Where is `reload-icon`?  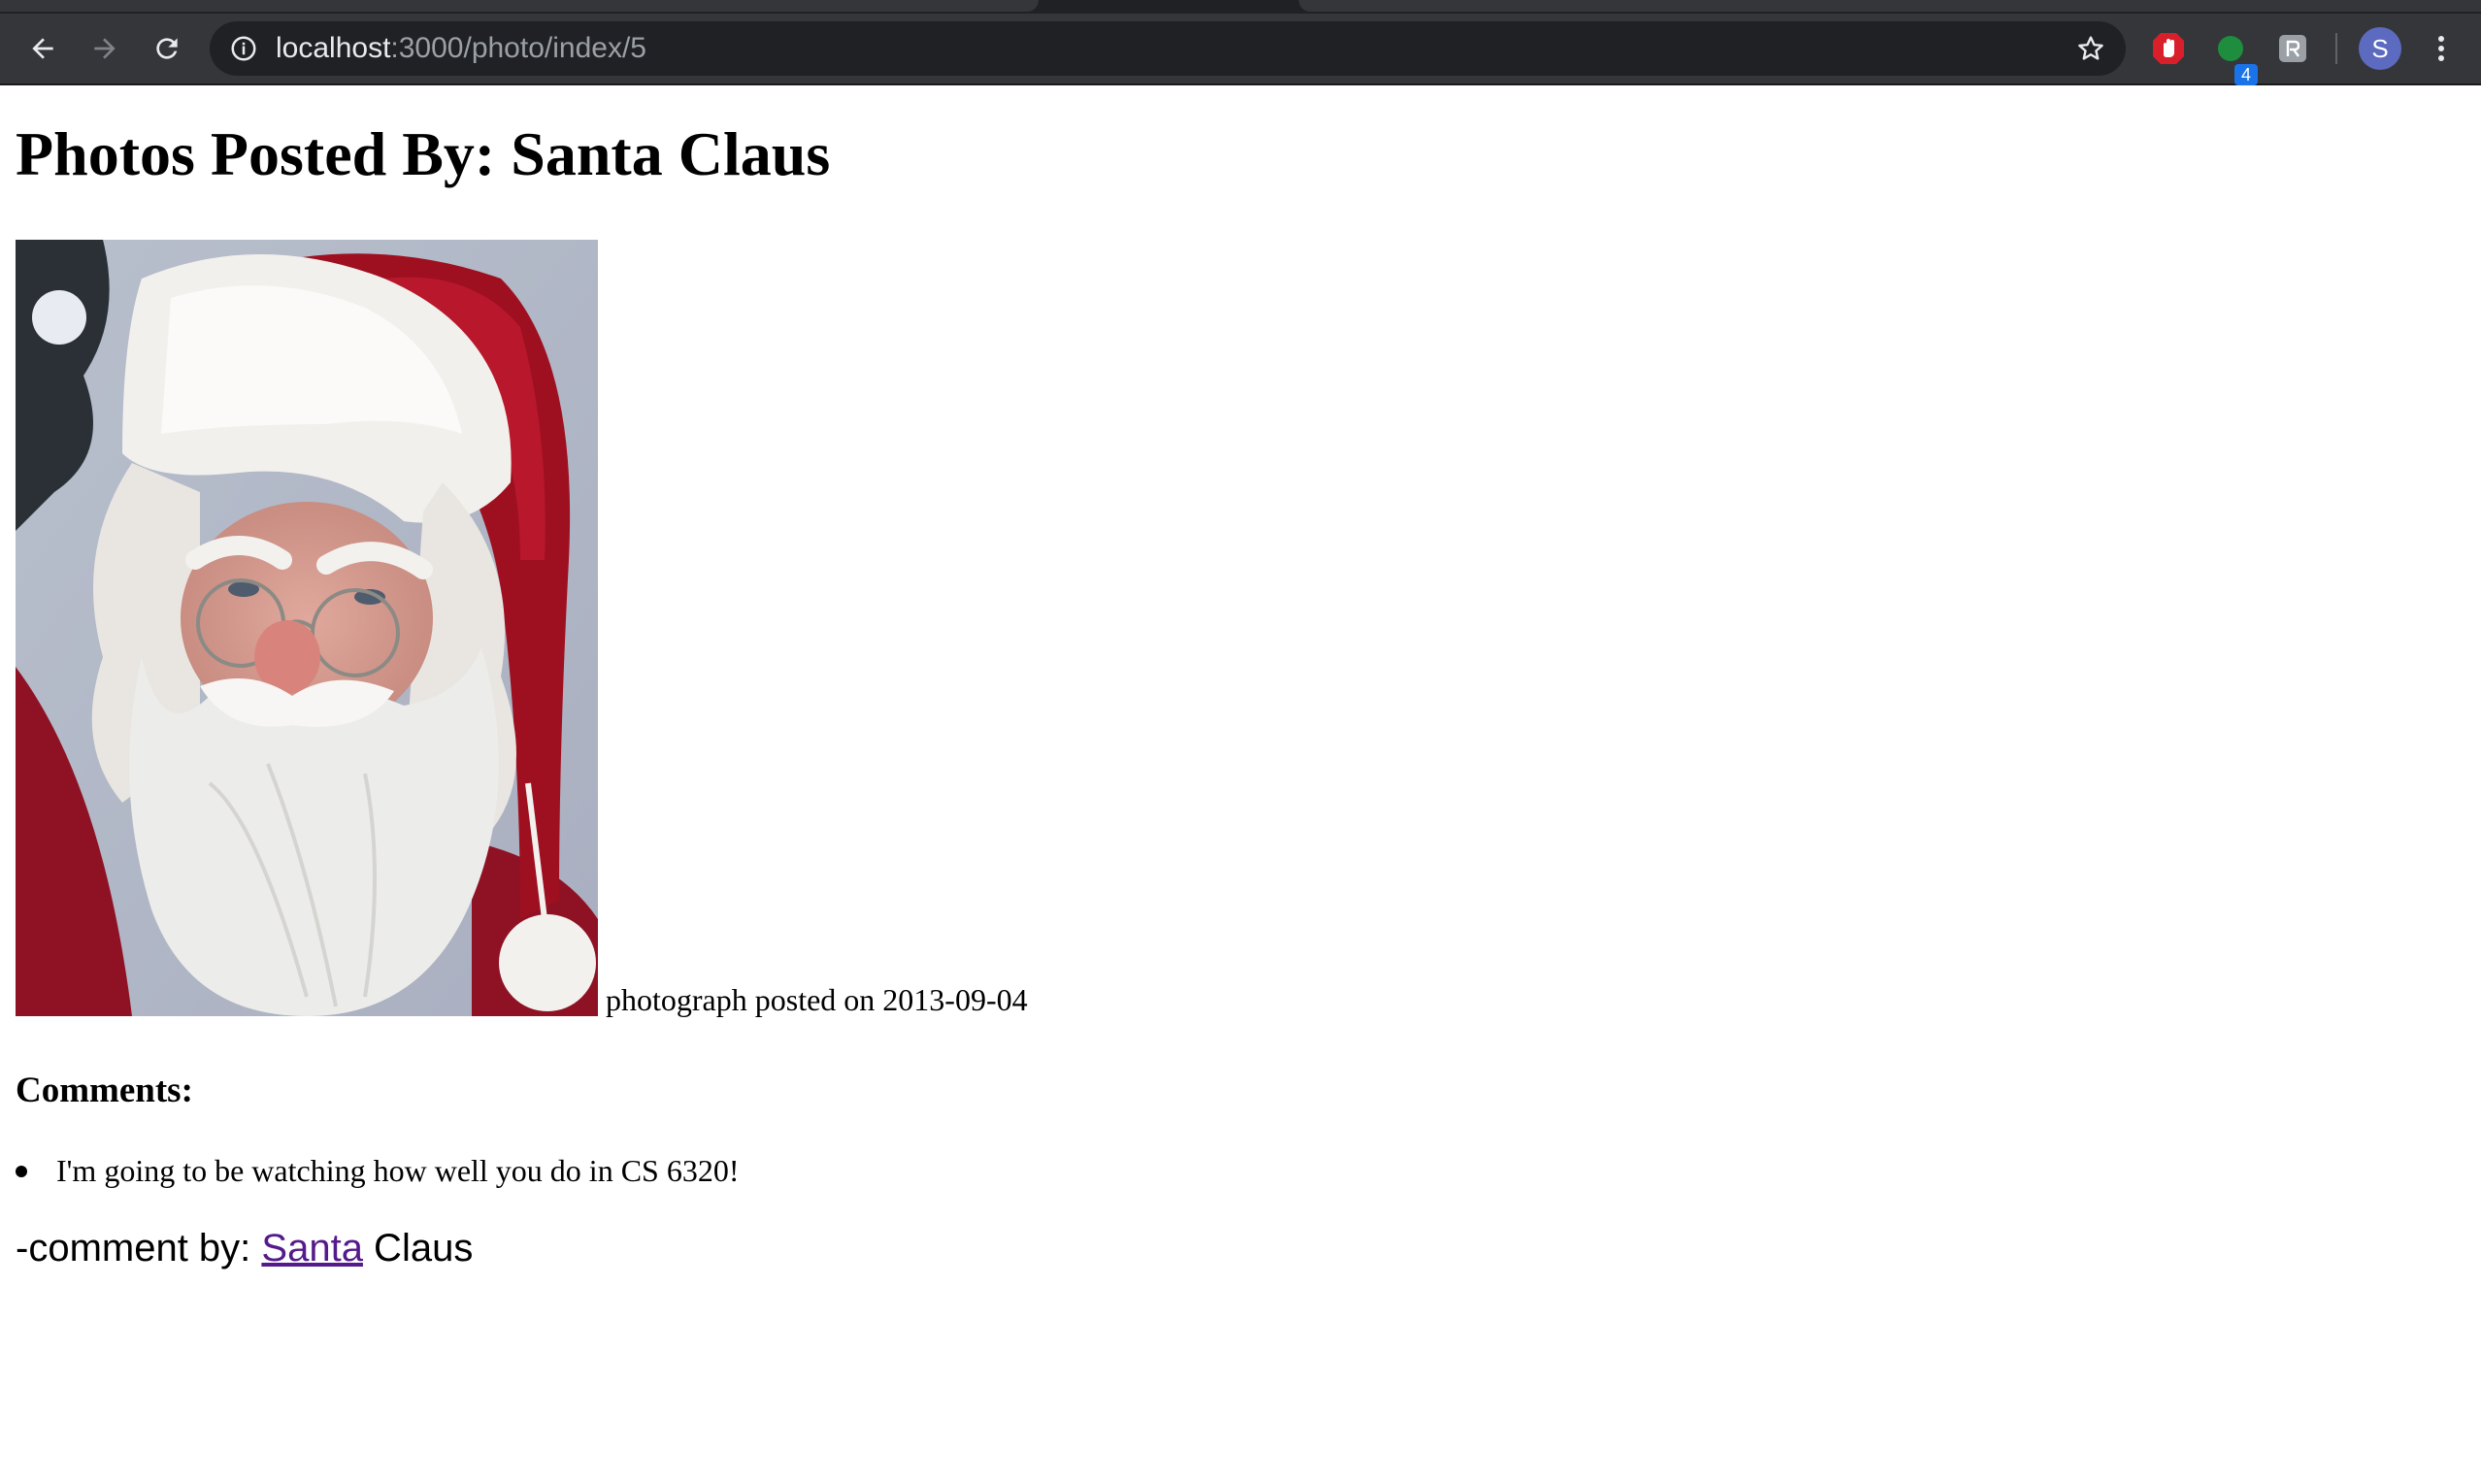 reload-icon is located at coordinates (167, 48).